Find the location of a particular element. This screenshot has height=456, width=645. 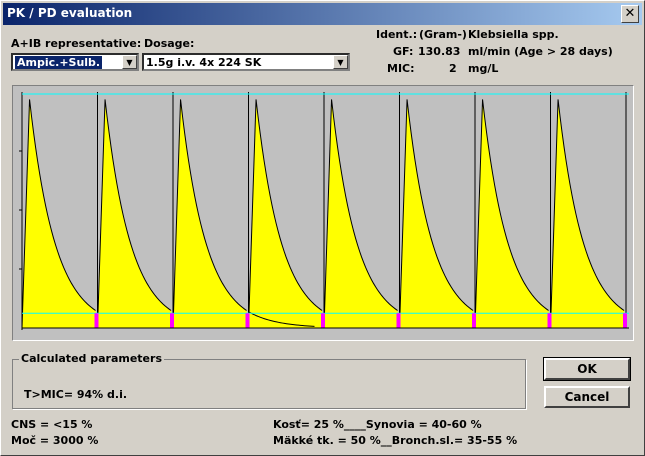

dosage-select: 1.5g i.v. 4x 224 SK ▼ is located at coordinates (246, 62).